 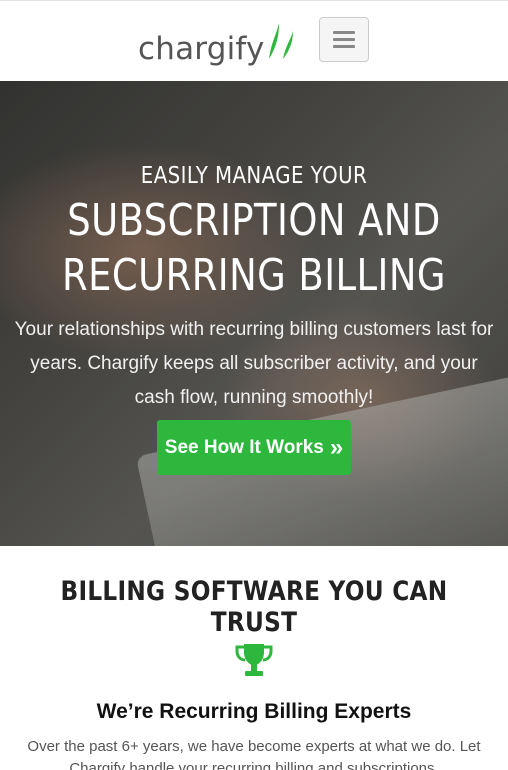 I want to click on section-title: BILLING SOFTWARE YOU CAN TRUST, so click(x=254, y=607).